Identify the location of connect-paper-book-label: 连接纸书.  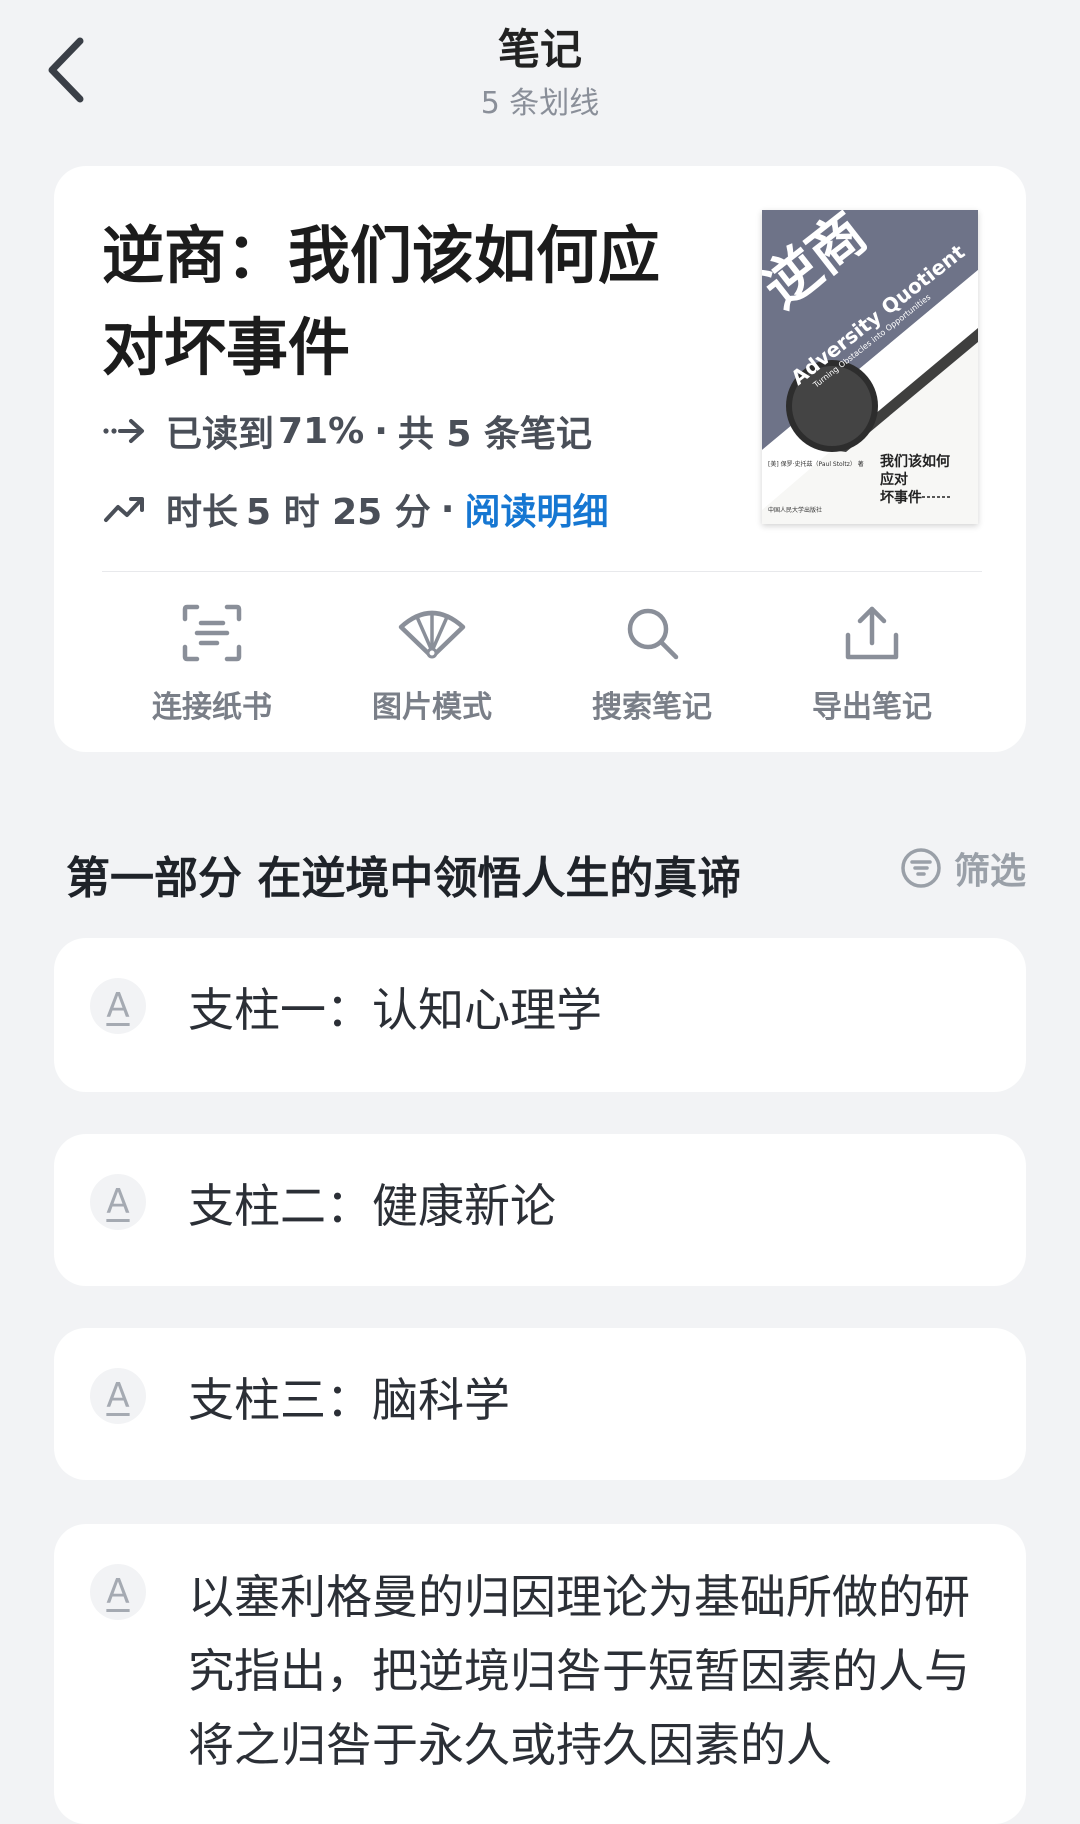
(212, 707).